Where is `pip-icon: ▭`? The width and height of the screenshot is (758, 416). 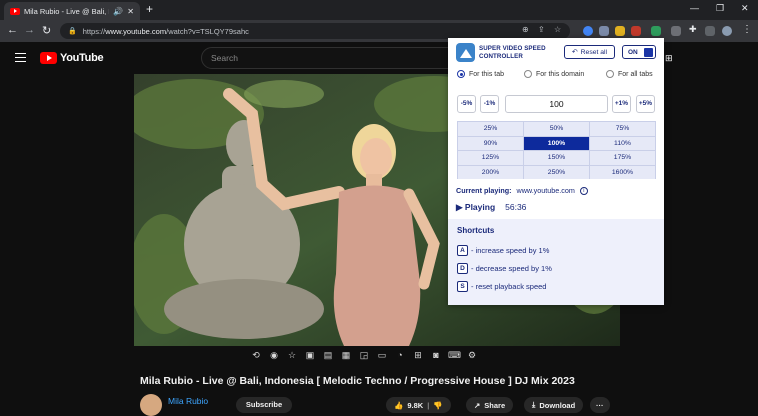 pip-icon: ▭ is located at coordinates (382, 355).